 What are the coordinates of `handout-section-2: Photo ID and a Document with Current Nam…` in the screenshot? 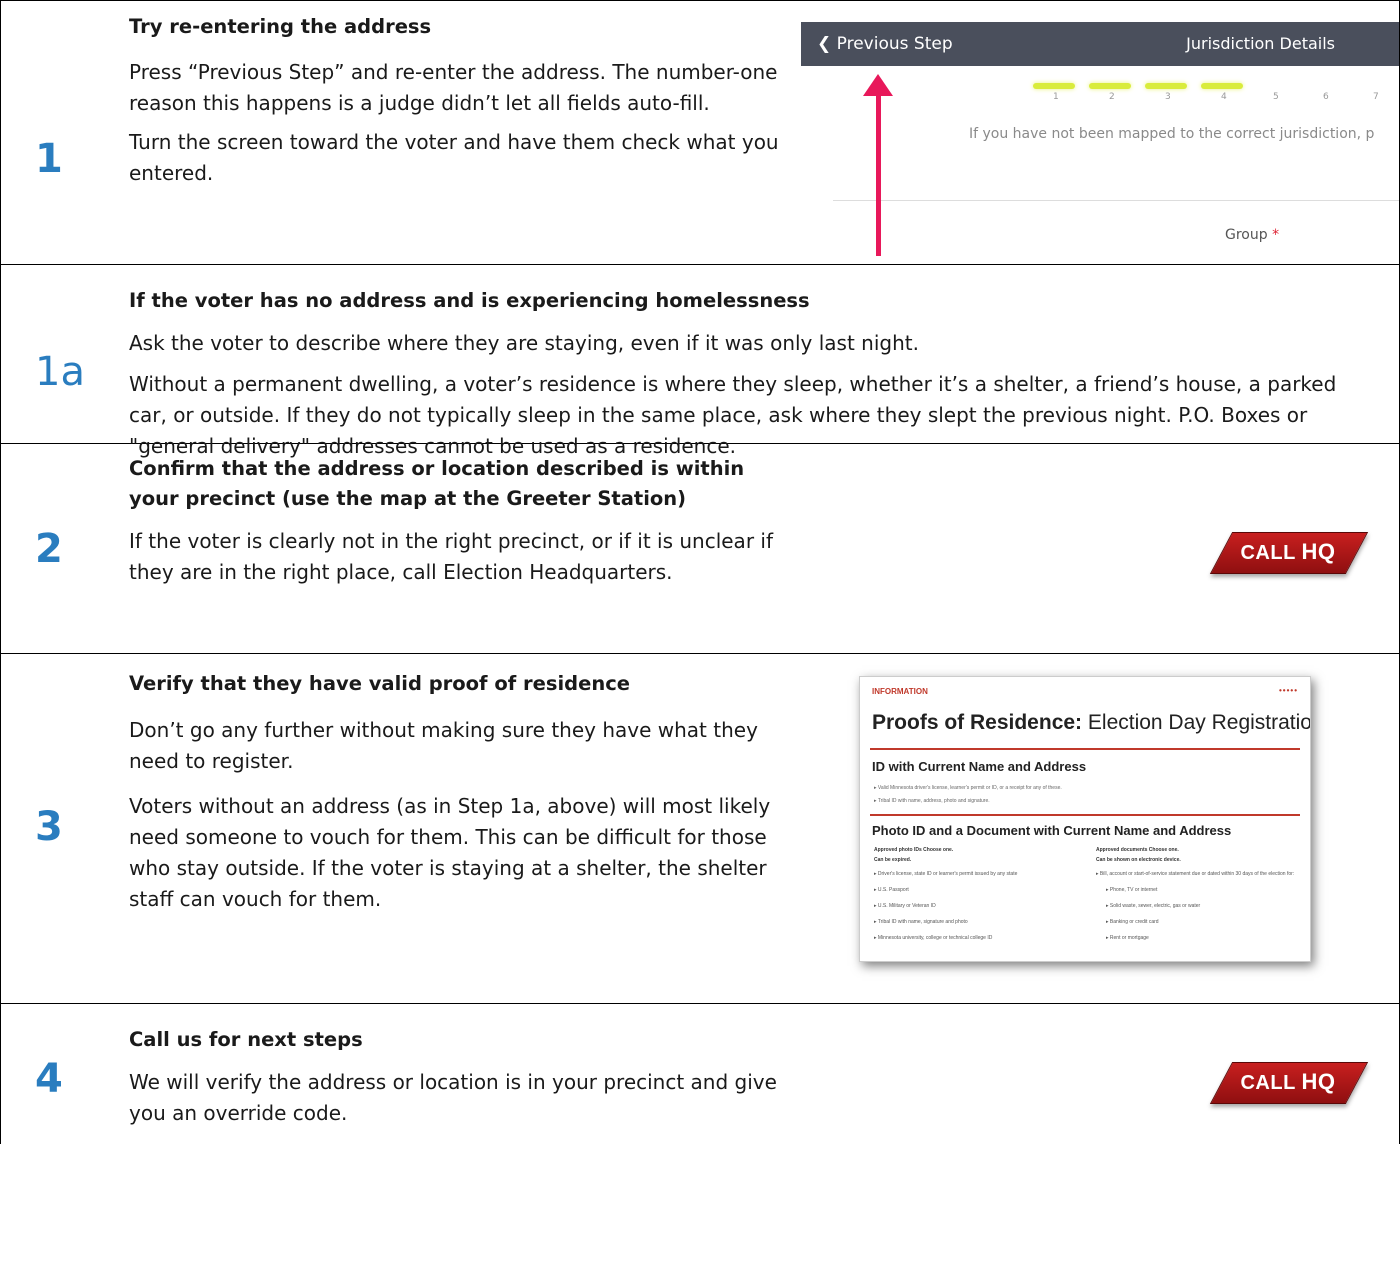 It's located at (1052, 830).